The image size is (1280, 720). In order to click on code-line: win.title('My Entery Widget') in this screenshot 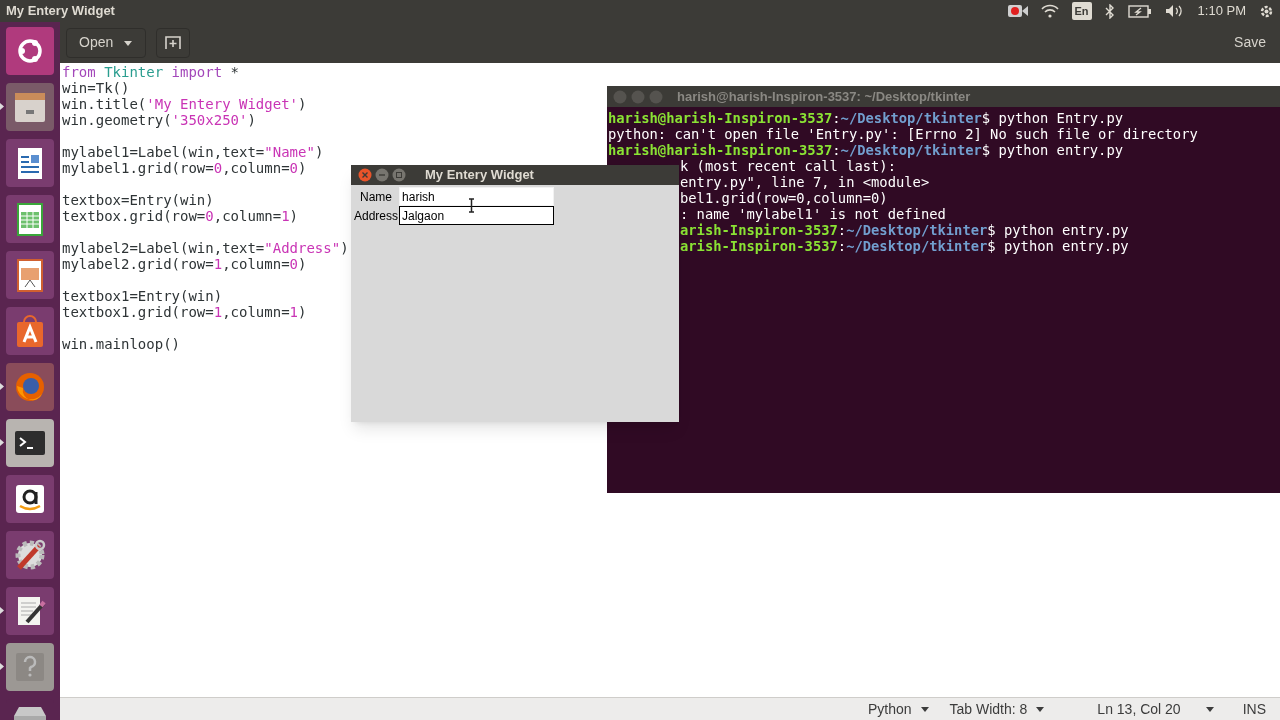, I will do `click(184, 104)`.